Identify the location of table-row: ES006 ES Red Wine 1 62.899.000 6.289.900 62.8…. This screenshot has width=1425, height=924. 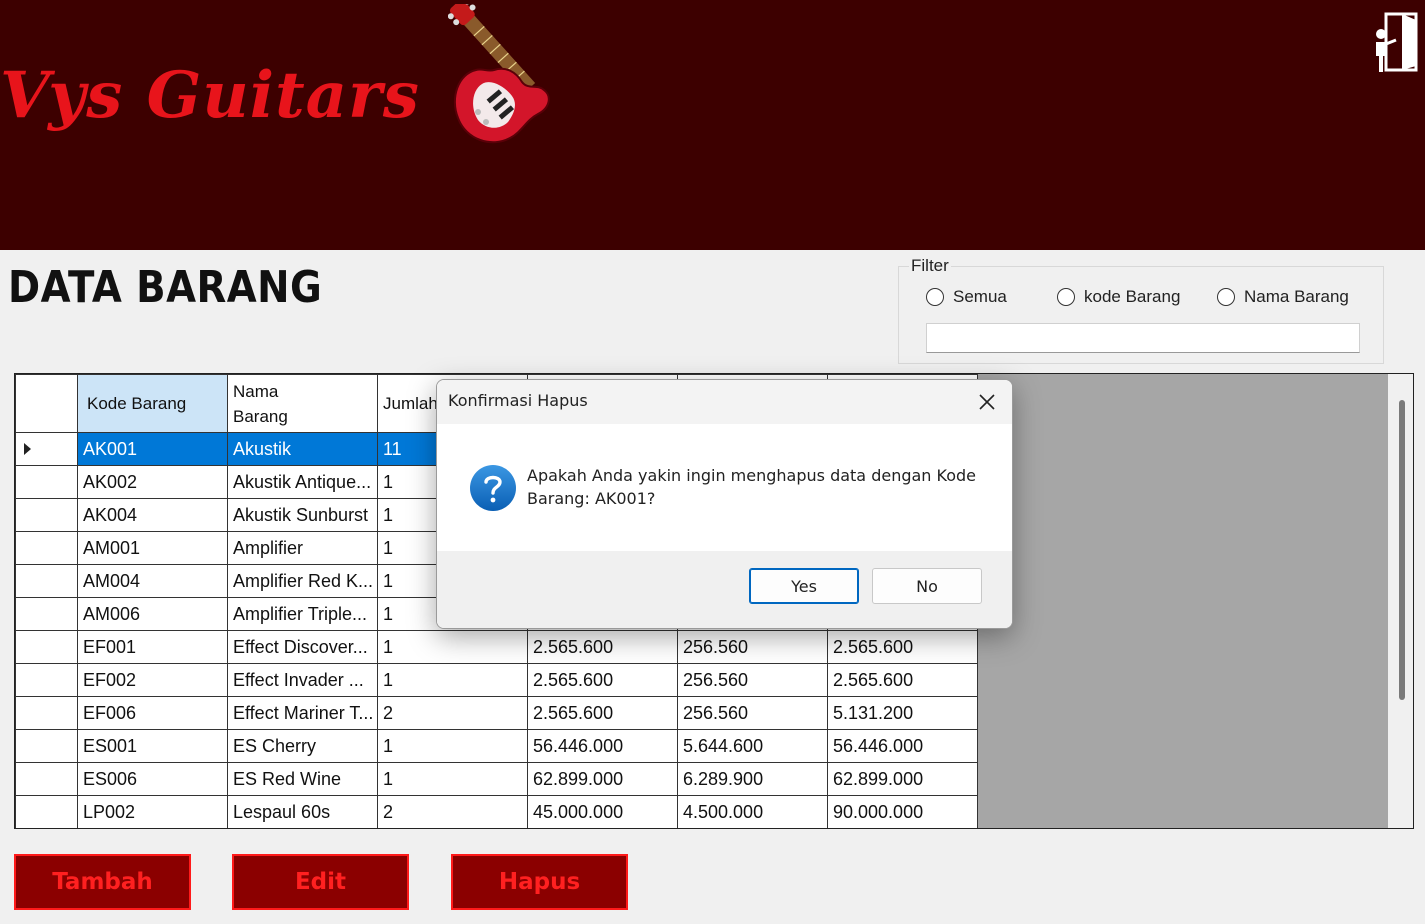
(496, 779).